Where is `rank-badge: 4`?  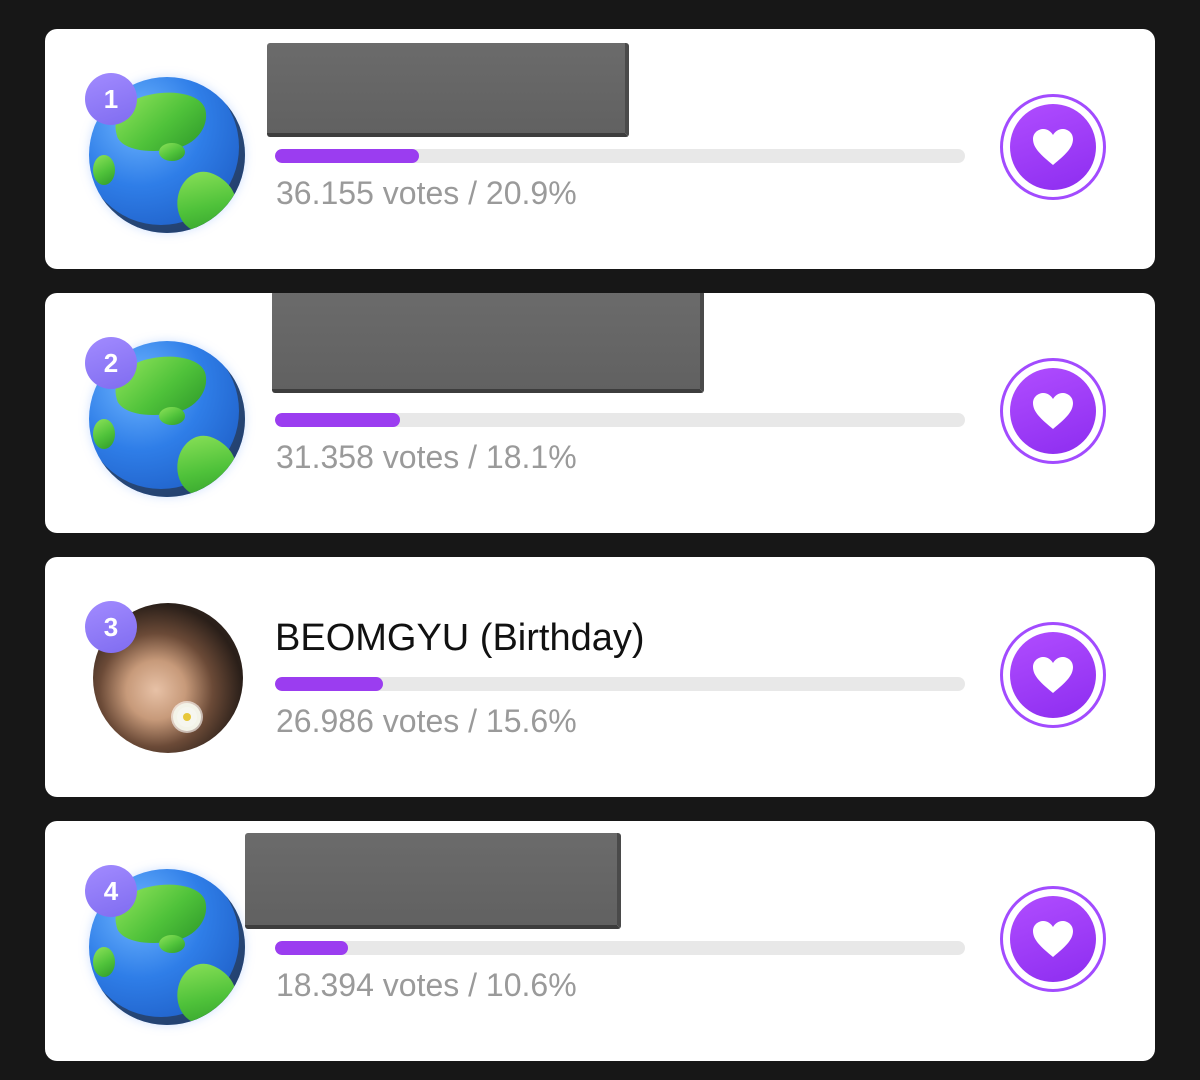
rank-badge: 4 is located at coordinates (111, 891).